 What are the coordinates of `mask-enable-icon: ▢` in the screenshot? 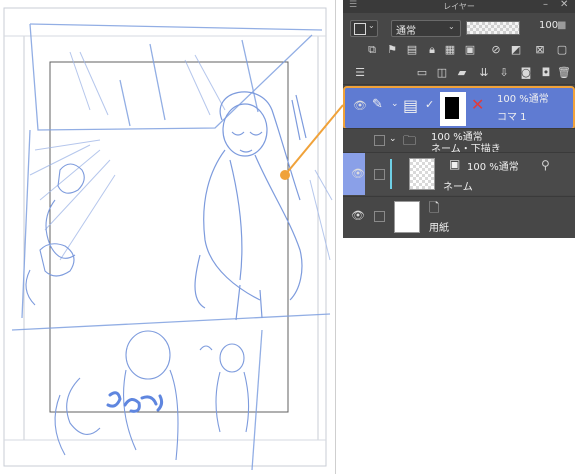 It's located at (562, 50).